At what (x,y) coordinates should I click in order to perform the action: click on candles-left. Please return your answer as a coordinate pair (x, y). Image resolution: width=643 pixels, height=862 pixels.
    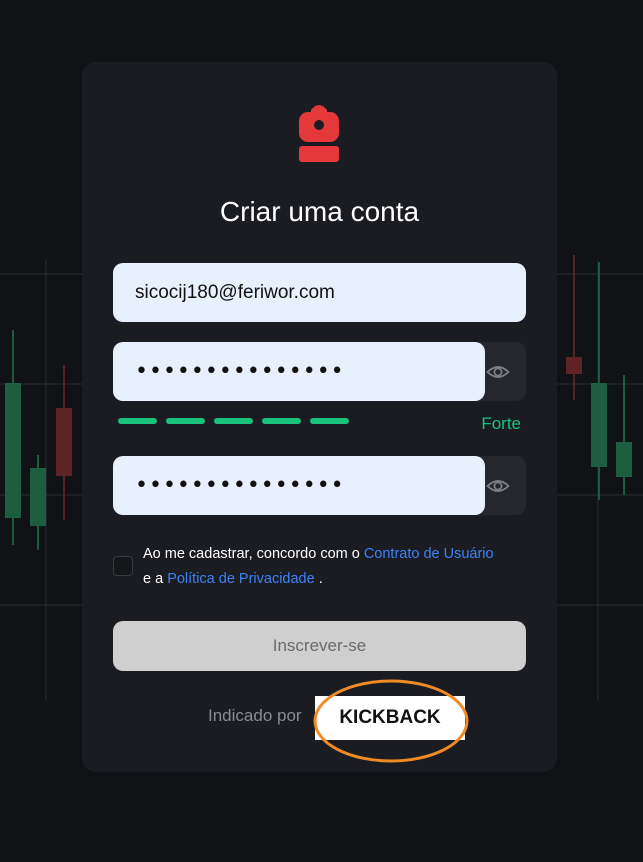
    Looking at the image, I should click on (38, 440).